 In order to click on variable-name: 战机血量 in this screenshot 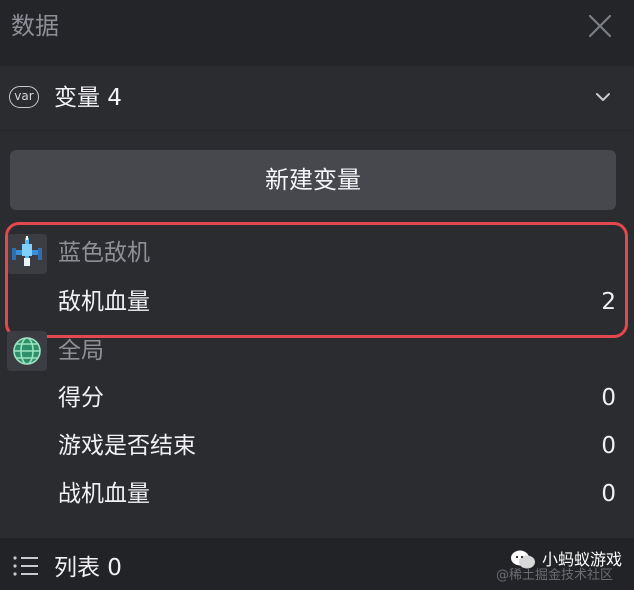, I will do `click(104, 494)`.